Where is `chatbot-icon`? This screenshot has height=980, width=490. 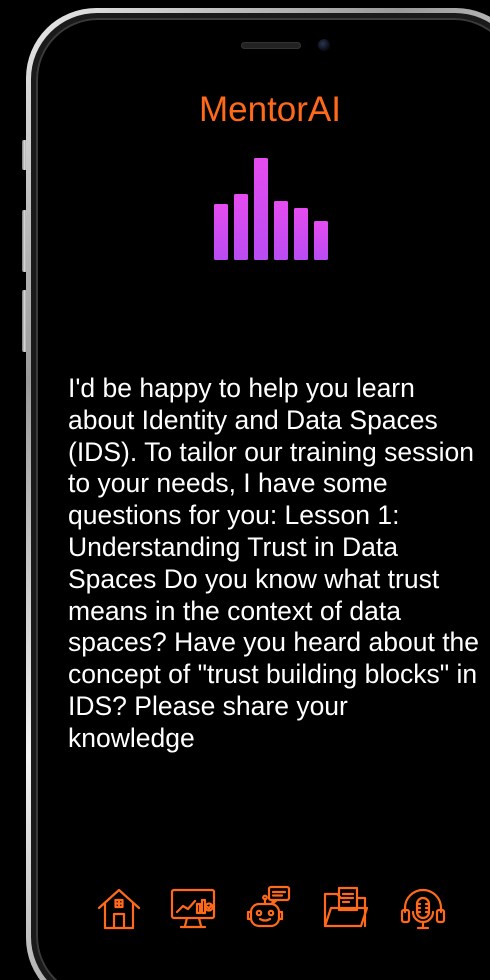 chatbot-icon is located at coordinates (269, 908).